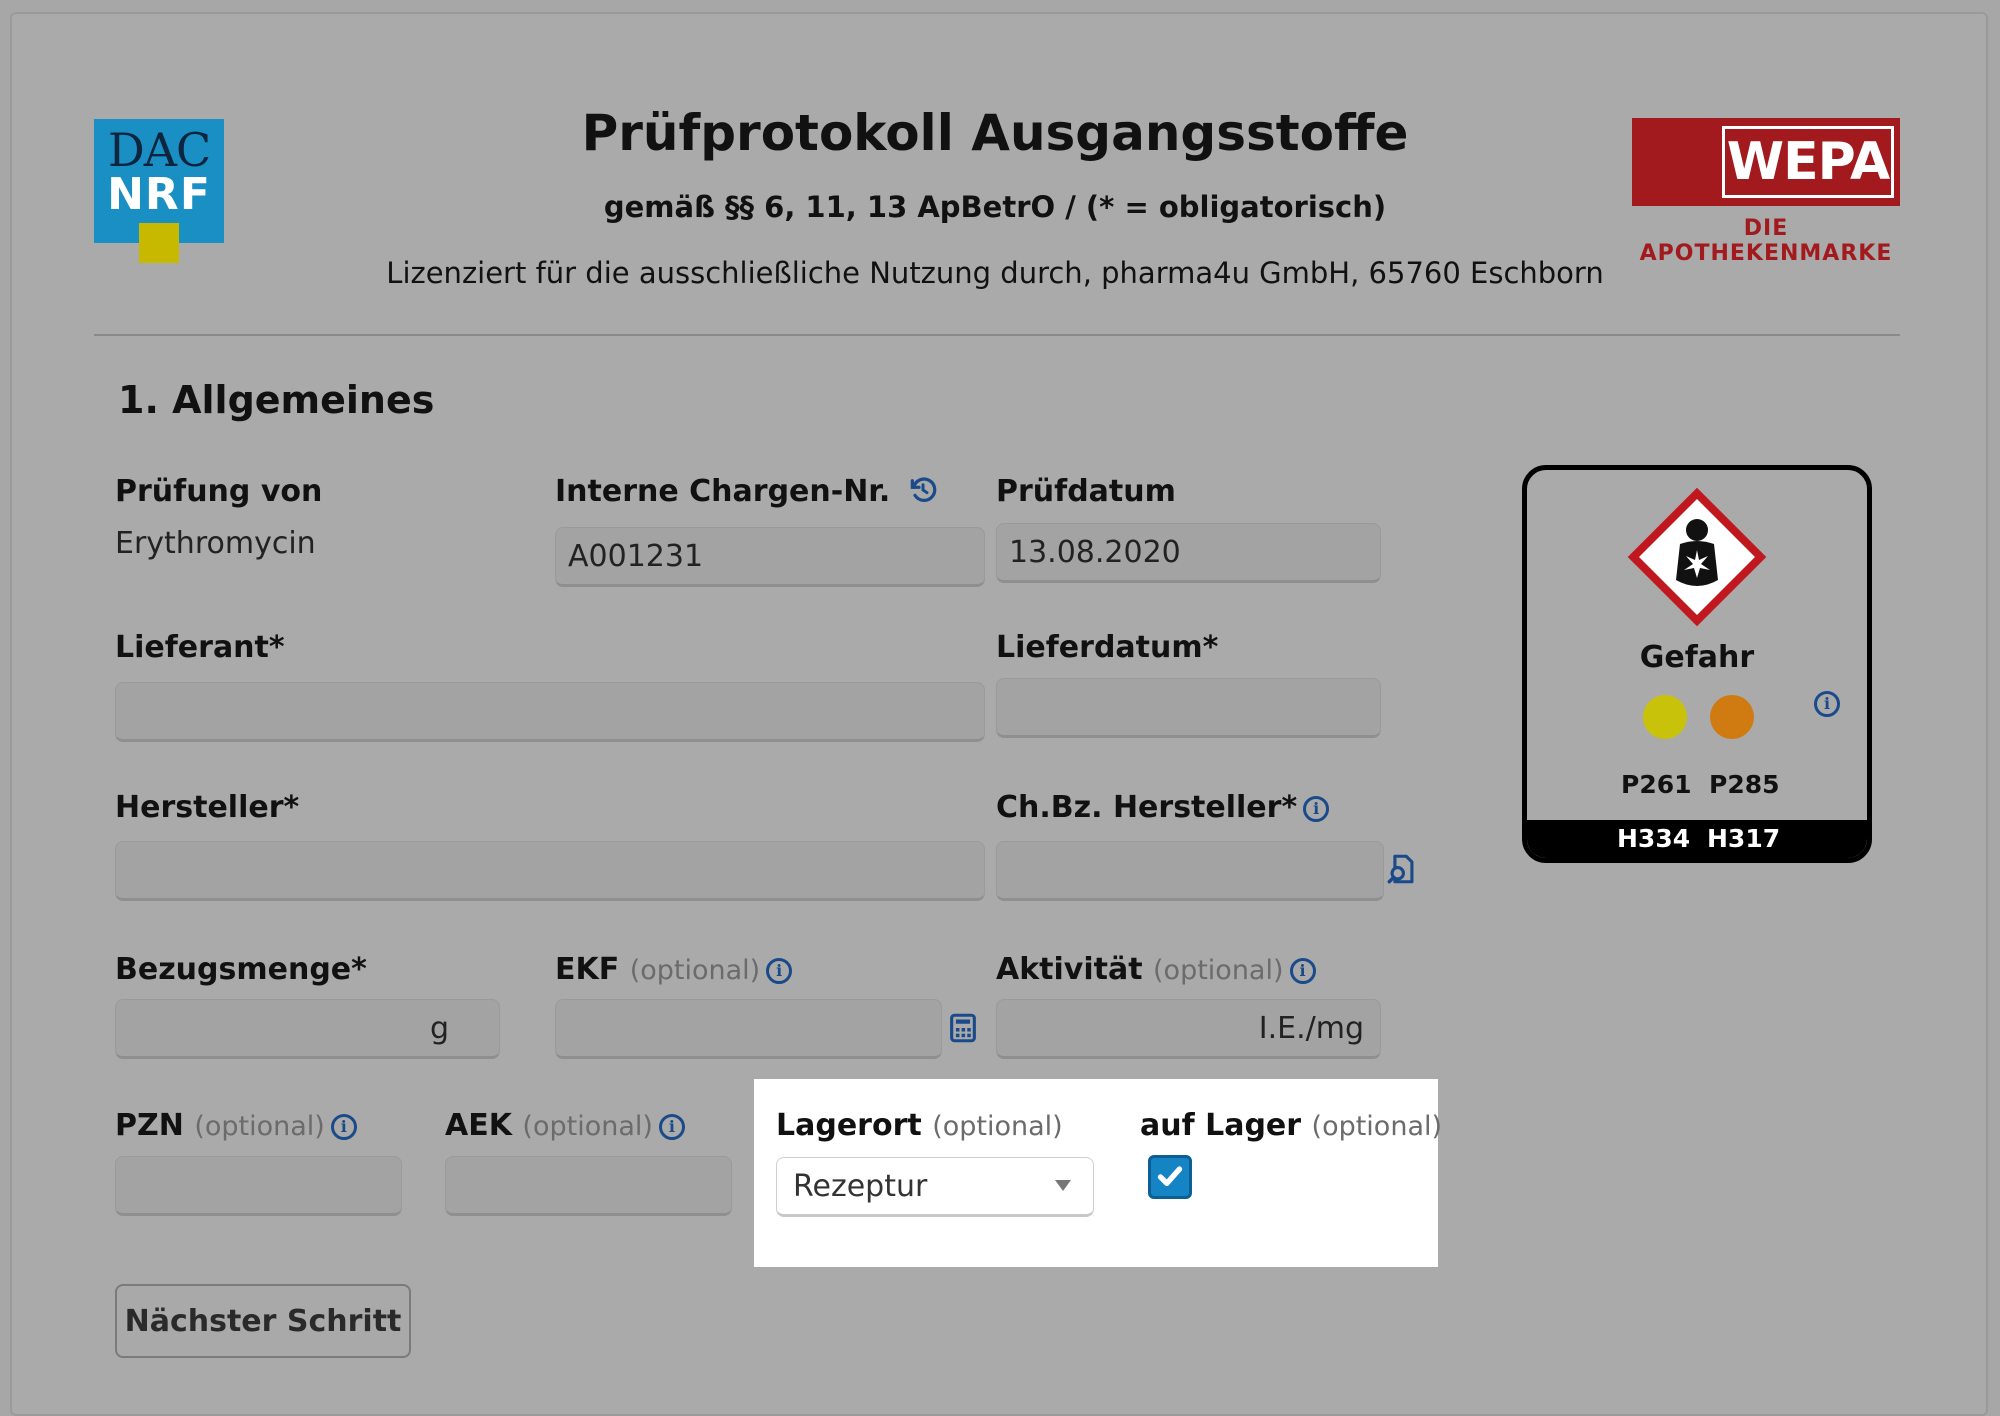  Describe the element at coordinates (1107, 647) in the screenshot. I see `lieferdatum-label: Lieferdatum*` at that location.